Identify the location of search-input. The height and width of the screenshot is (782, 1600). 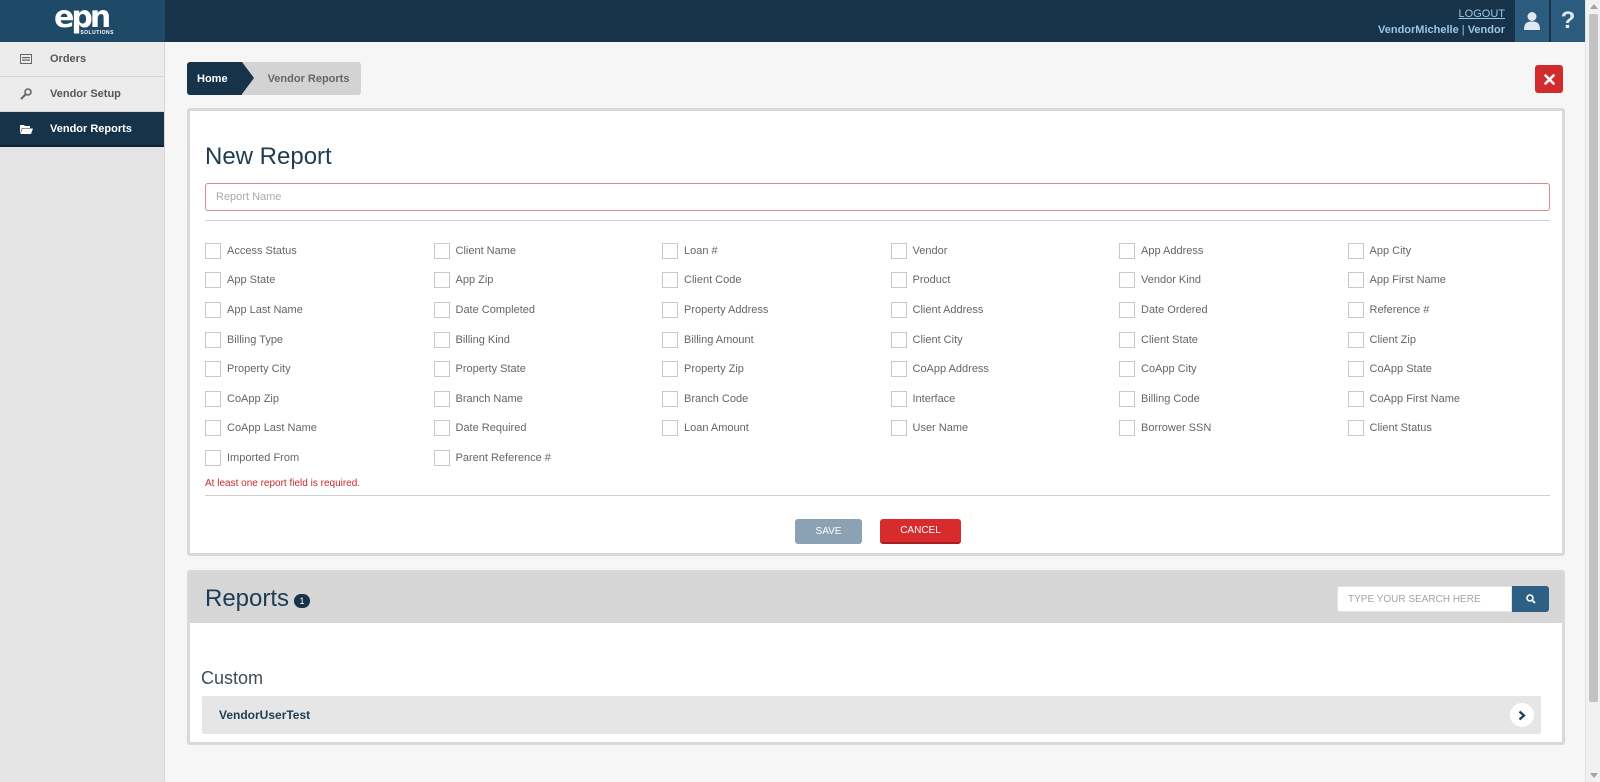
(1424, 599).